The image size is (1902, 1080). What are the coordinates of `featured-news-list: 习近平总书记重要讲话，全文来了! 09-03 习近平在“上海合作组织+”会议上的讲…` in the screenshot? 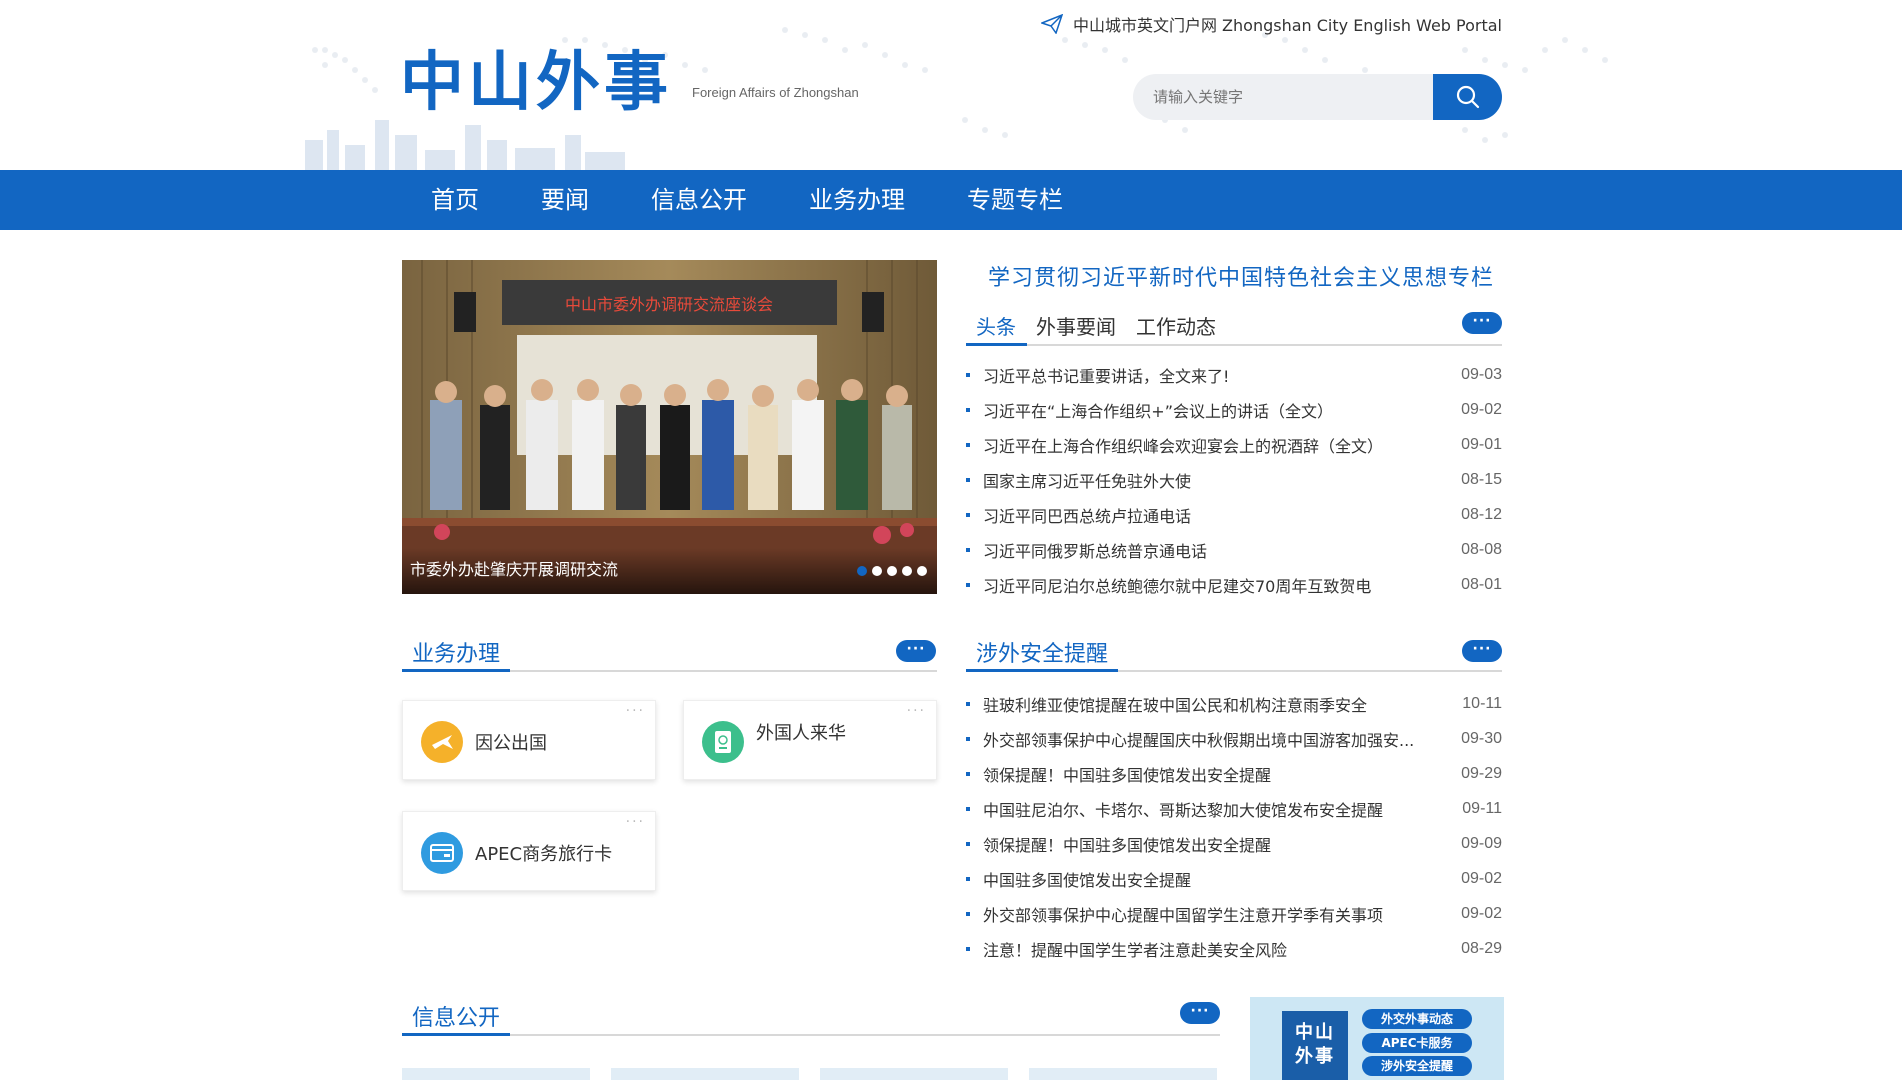 It's located at (1234, 479).